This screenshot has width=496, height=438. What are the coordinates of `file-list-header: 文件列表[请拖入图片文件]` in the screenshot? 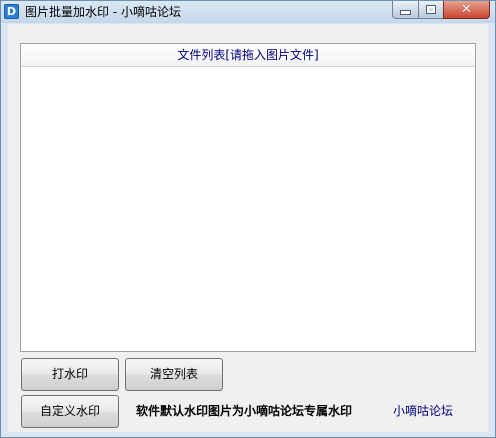 It's located at (248, 55).